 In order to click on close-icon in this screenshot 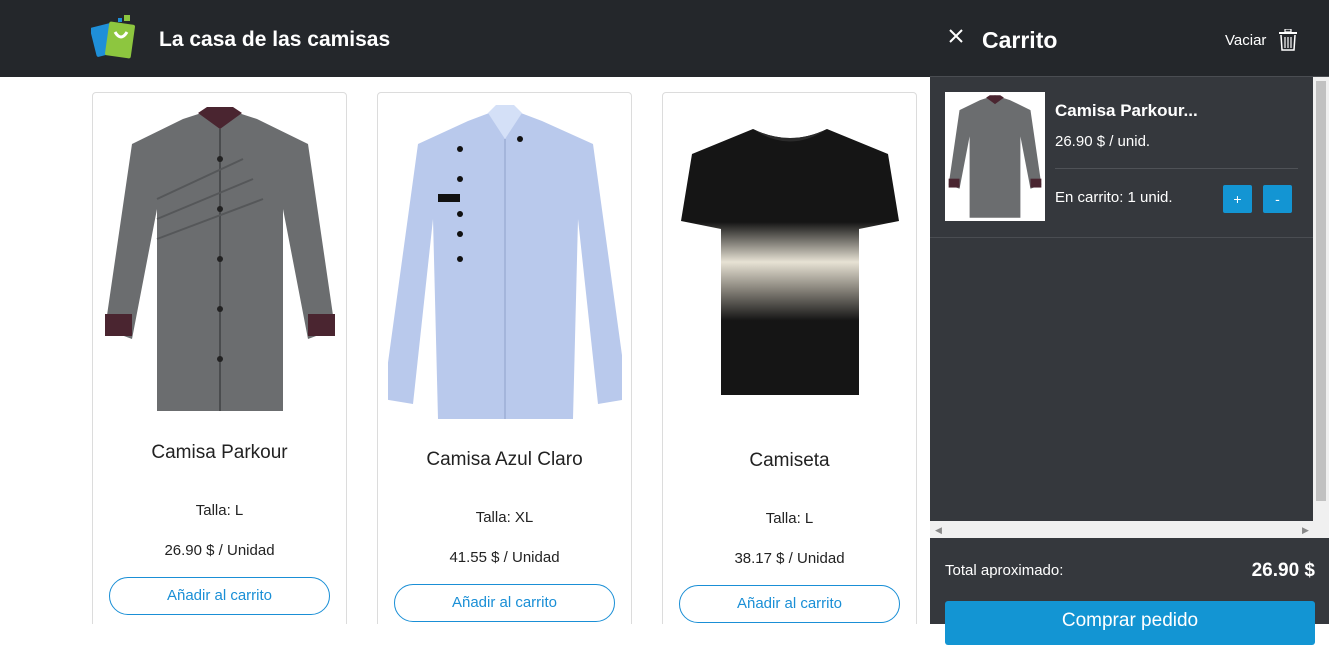, I will do `click(956, 36)`.